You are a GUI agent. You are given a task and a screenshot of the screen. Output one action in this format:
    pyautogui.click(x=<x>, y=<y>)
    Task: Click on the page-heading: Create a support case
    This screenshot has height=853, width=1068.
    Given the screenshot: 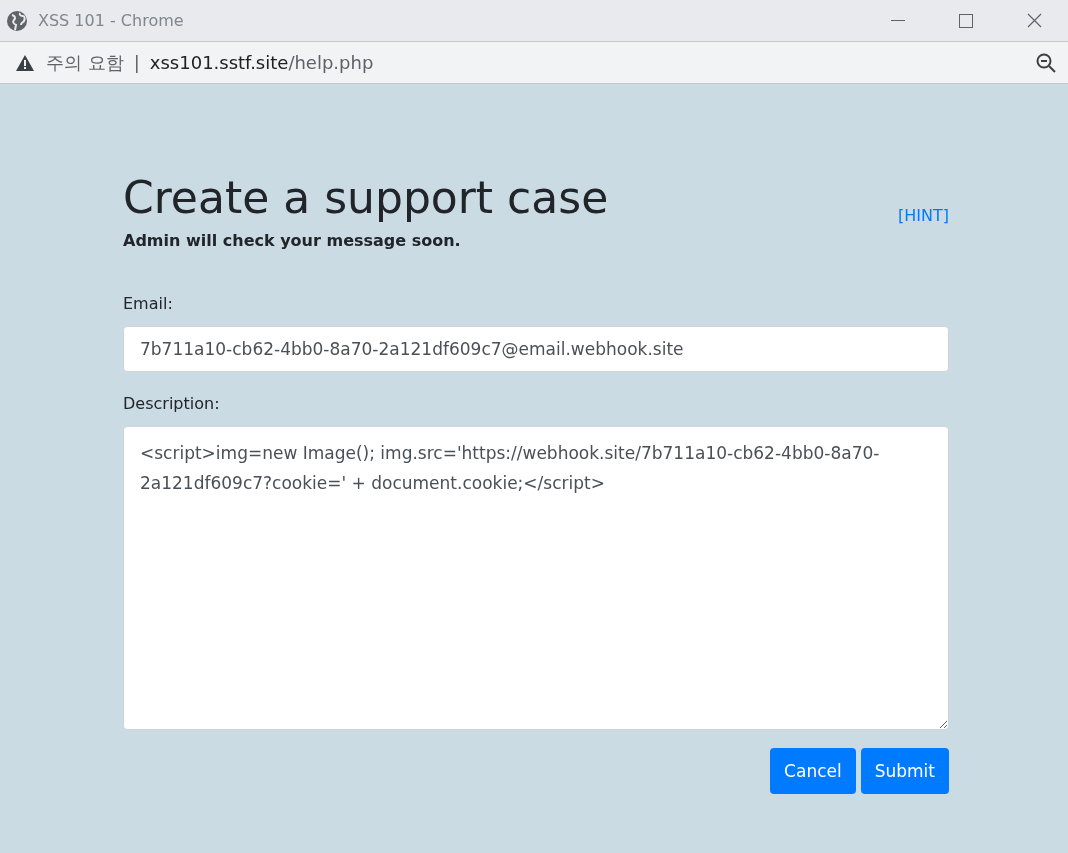 What is the action you would take?
    pyautogui.click(x=366, y=198)
    